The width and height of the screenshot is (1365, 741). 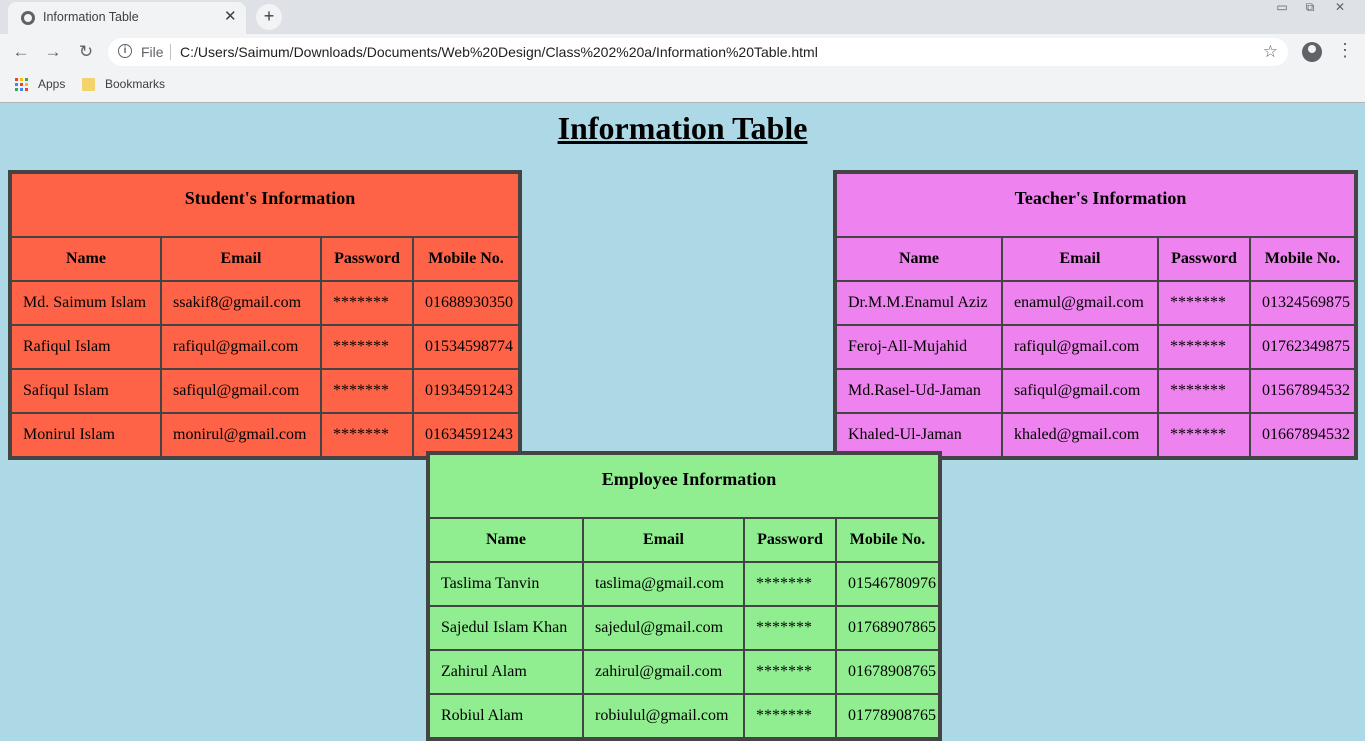 What do you see at coordinates (919, 347) in the screenshot?
I see `name-cell: Feroj-All-Mujahid` at bounding box center [919, 347].